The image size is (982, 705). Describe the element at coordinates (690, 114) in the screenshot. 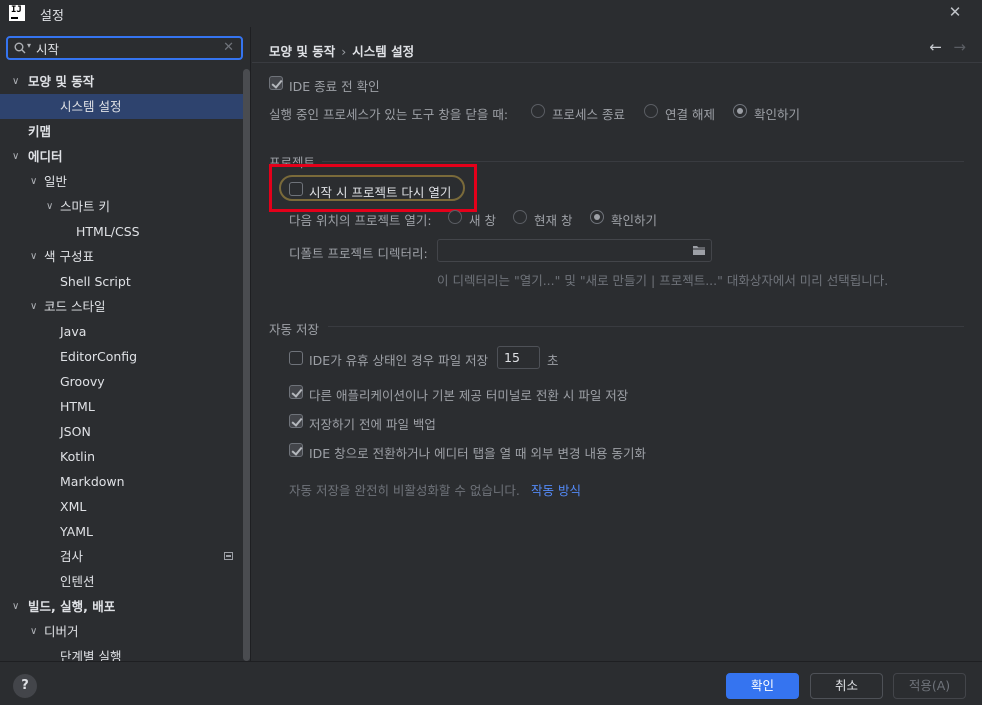

I see `radio-disconnect-label: 연결 해제` at that location.